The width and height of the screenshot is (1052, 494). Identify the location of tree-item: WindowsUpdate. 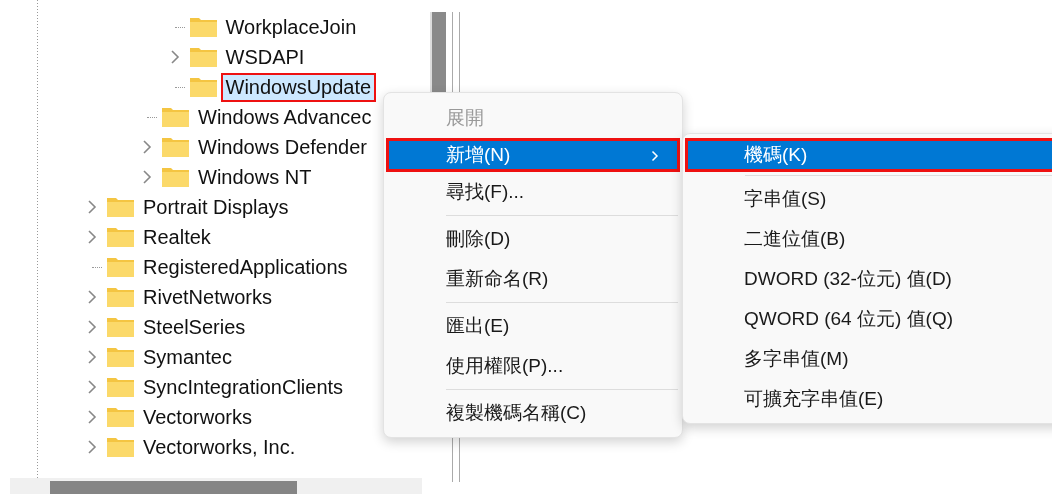
(298, 87).